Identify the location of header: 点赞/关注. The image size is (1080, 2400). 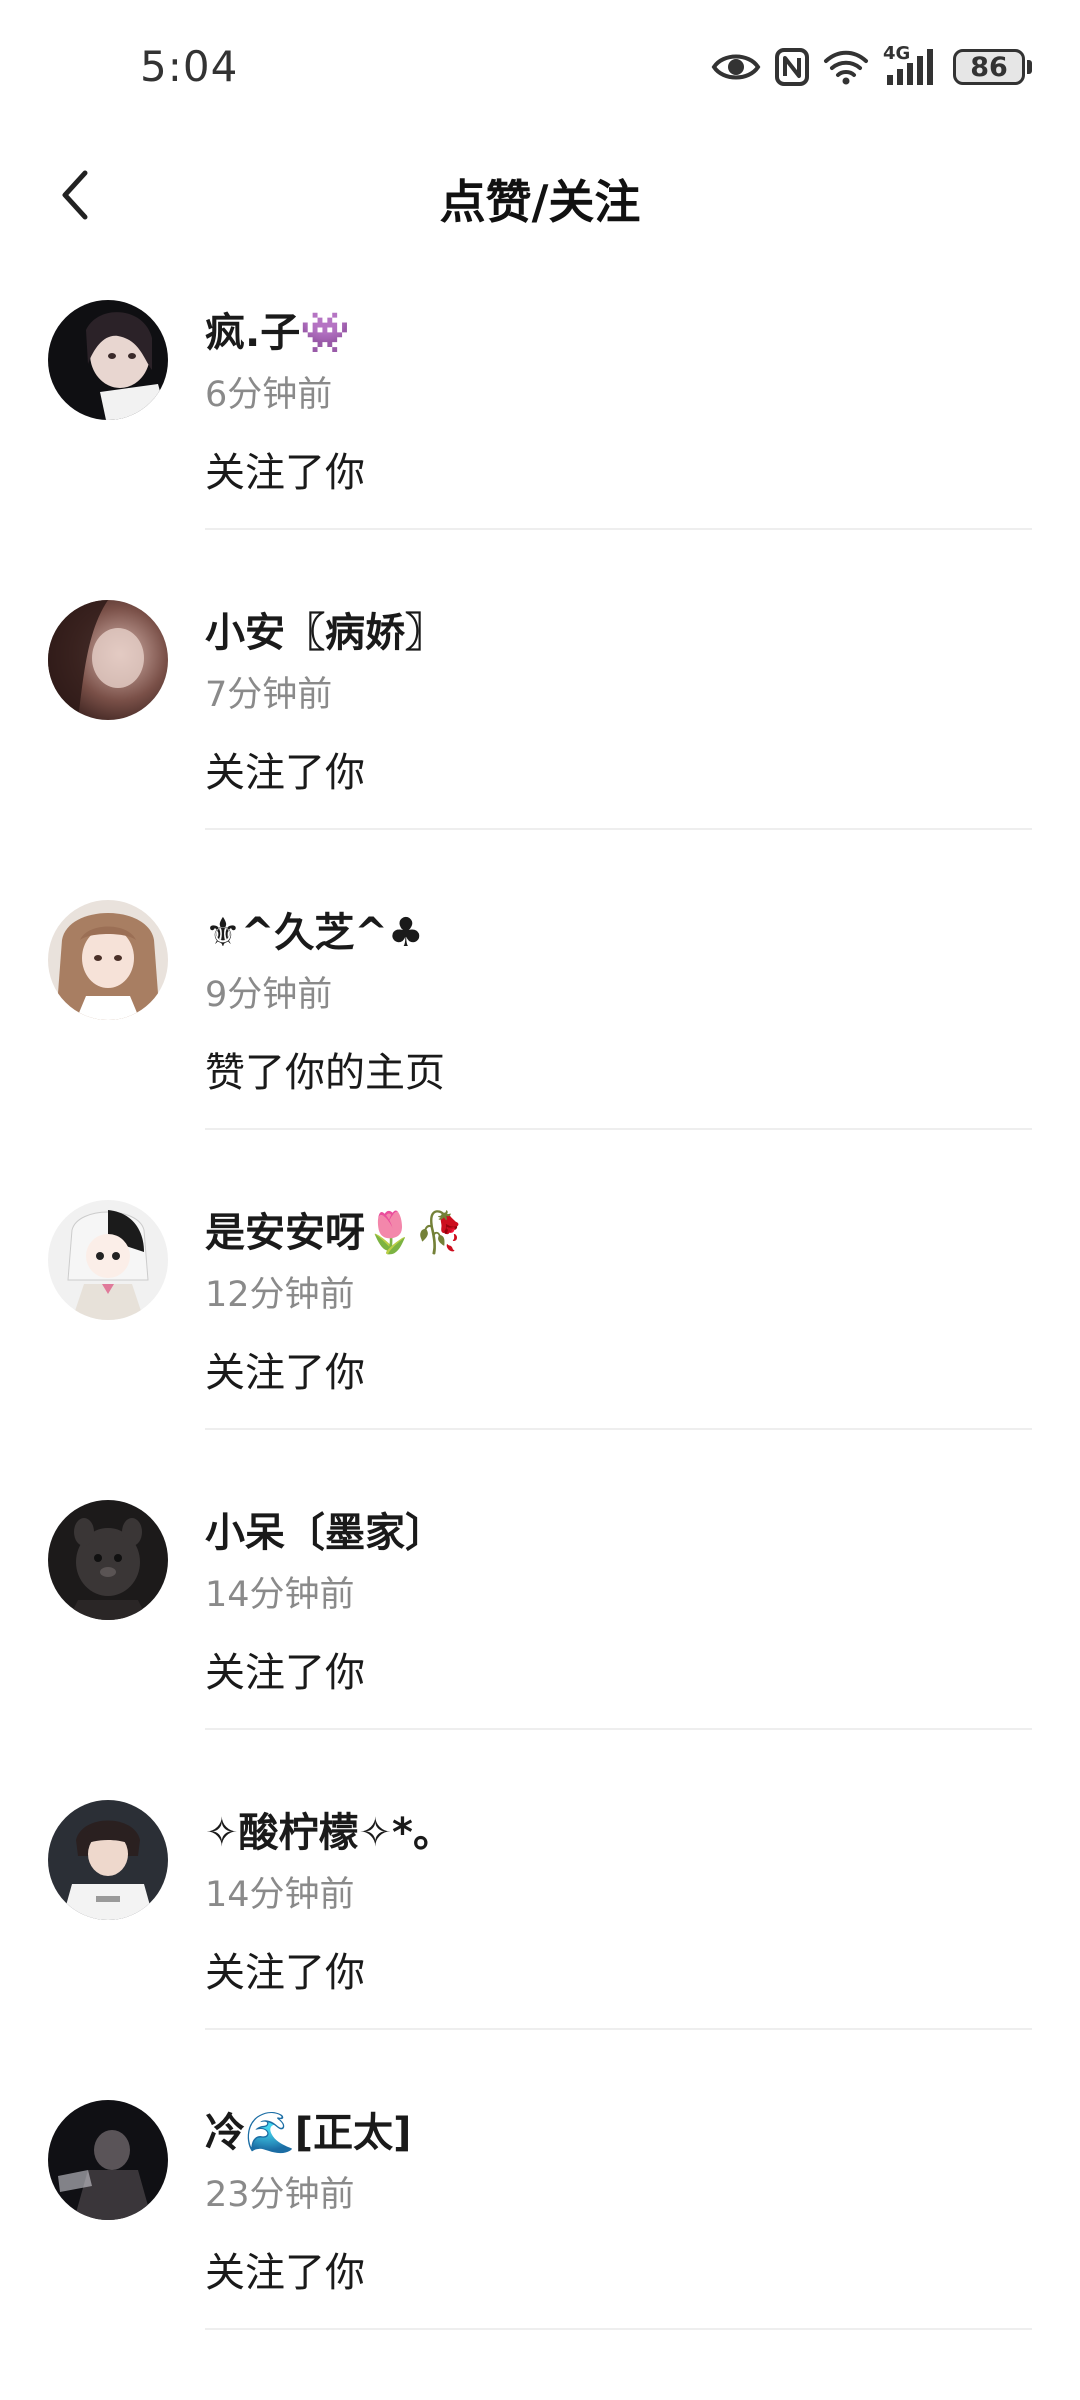
(540, 195).